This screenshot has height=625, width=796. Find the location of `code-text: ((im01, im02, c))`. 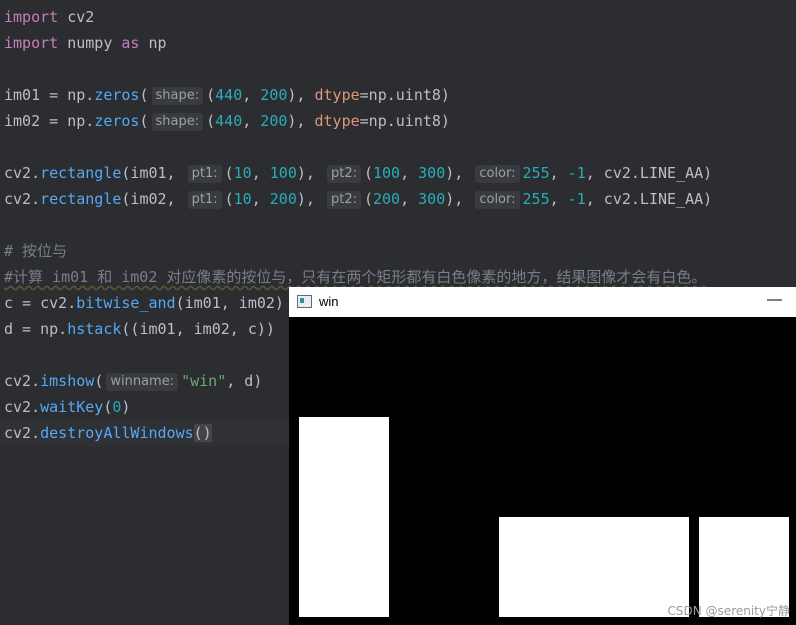

code-text: ((im01, im02, c)) is located at coordinates (198, 329).